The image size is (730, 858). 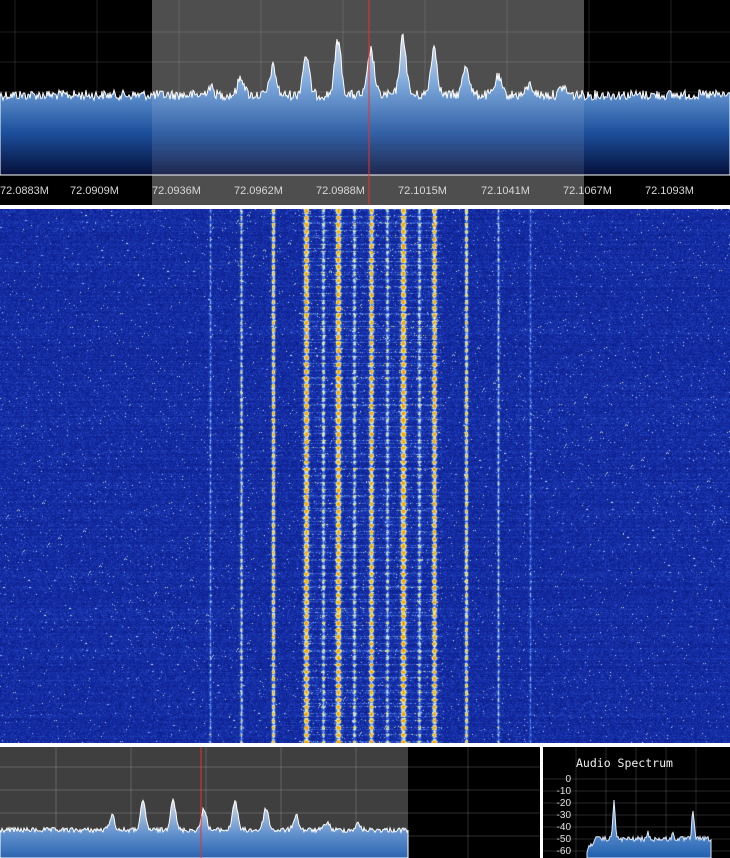 I want to click on db-tick: -50, so click(x=564, y=839).